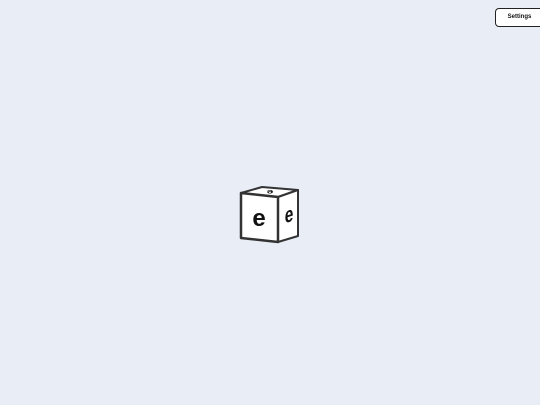 The image size is (540, 405). Describe the element at coordinates (517, 17) in the screenshot. I see `settings-button: Settings` at that location.